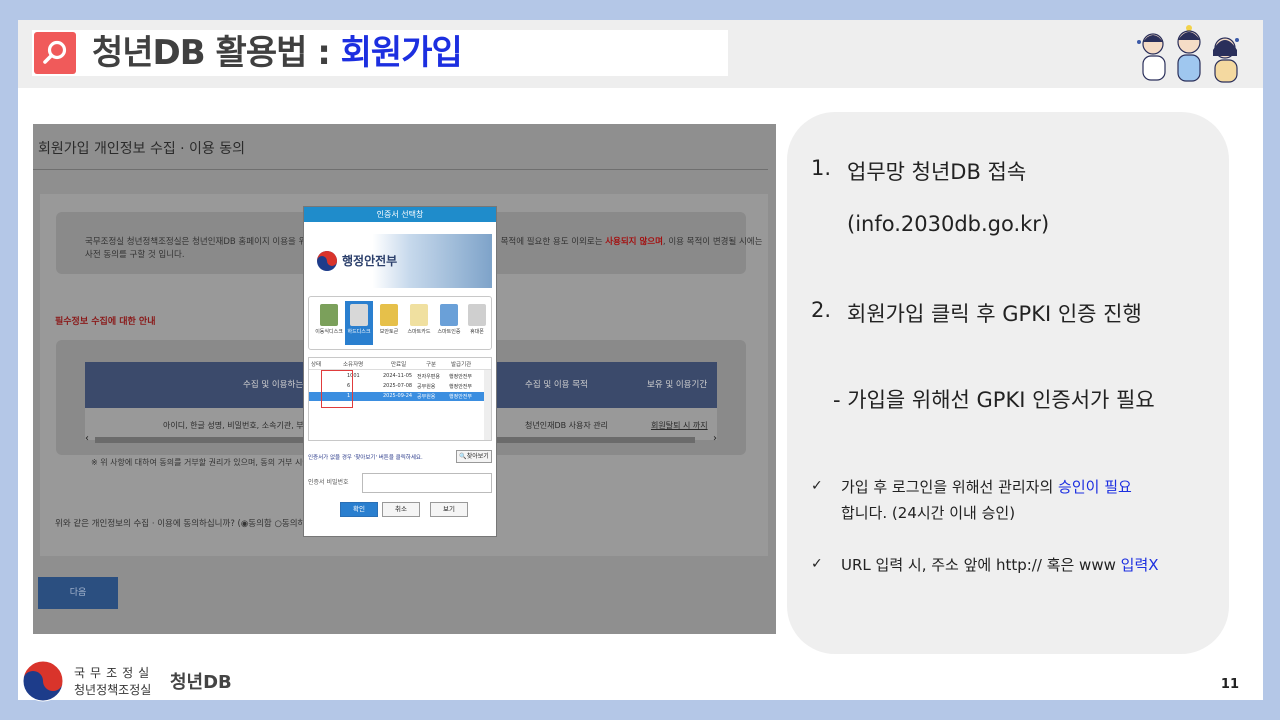  Describe the element at coordinates (328, 482) in the screenshot. I see `password-label: 인증서 비밀번호` at that location.